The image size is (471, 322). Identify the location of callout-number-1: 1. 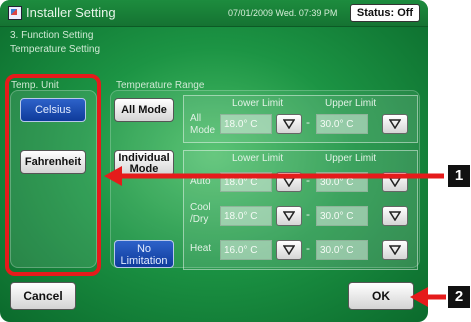
(459, 176).